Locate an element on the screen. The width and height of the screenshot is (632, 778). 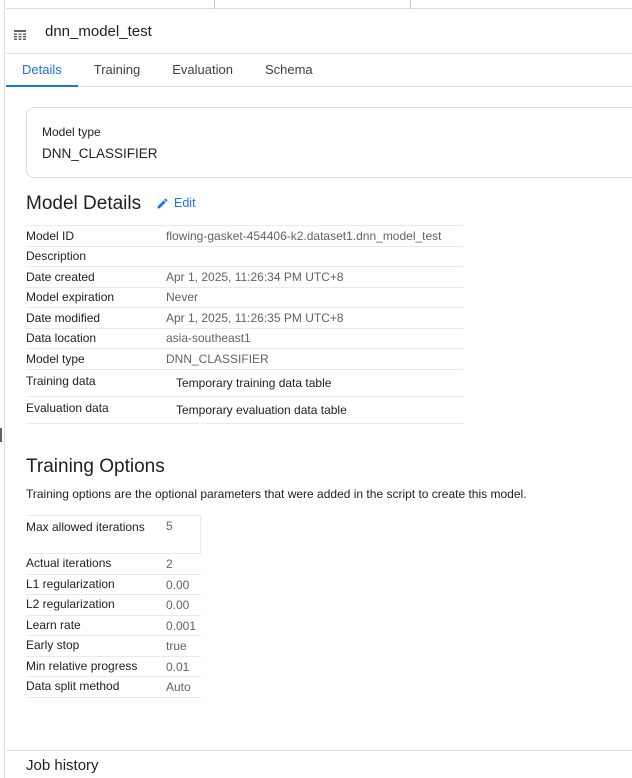
tab-evaluation: Evaluation is located at coordinates (202, 70).